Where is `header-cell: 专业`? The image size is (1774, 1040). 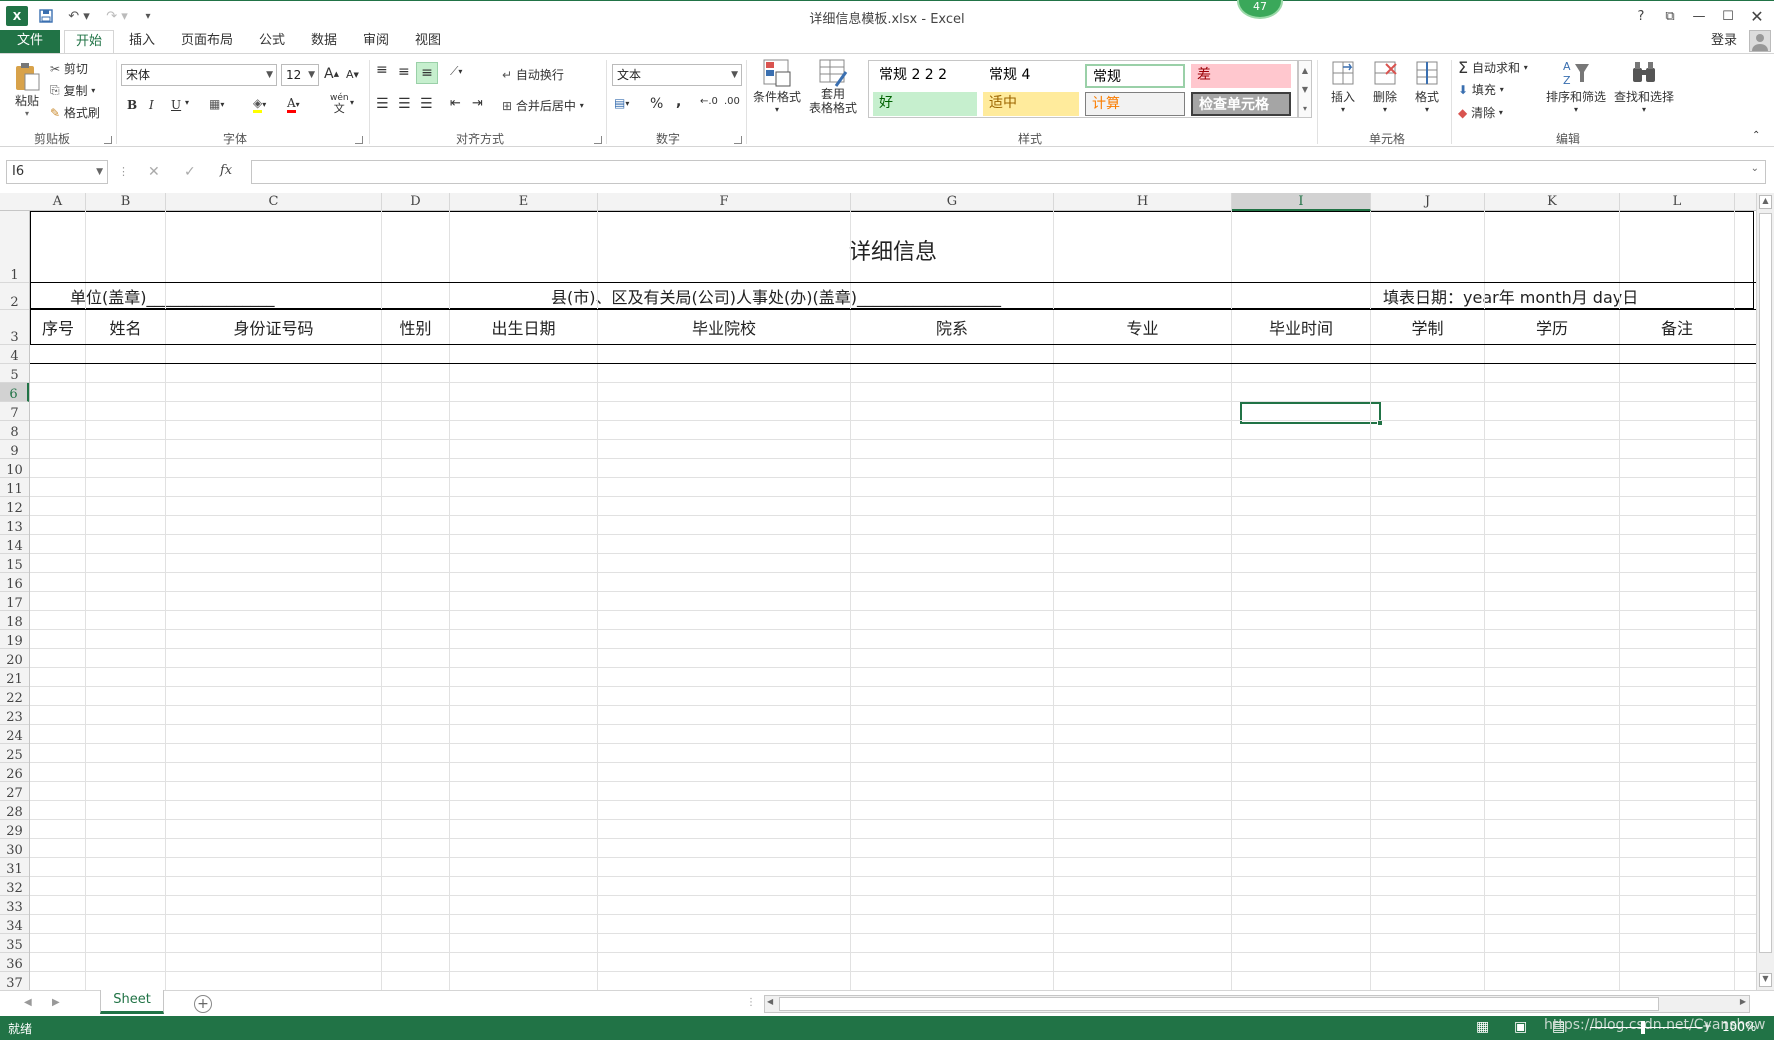
header-cell: 专业 is located at coordinates (1143, 327).